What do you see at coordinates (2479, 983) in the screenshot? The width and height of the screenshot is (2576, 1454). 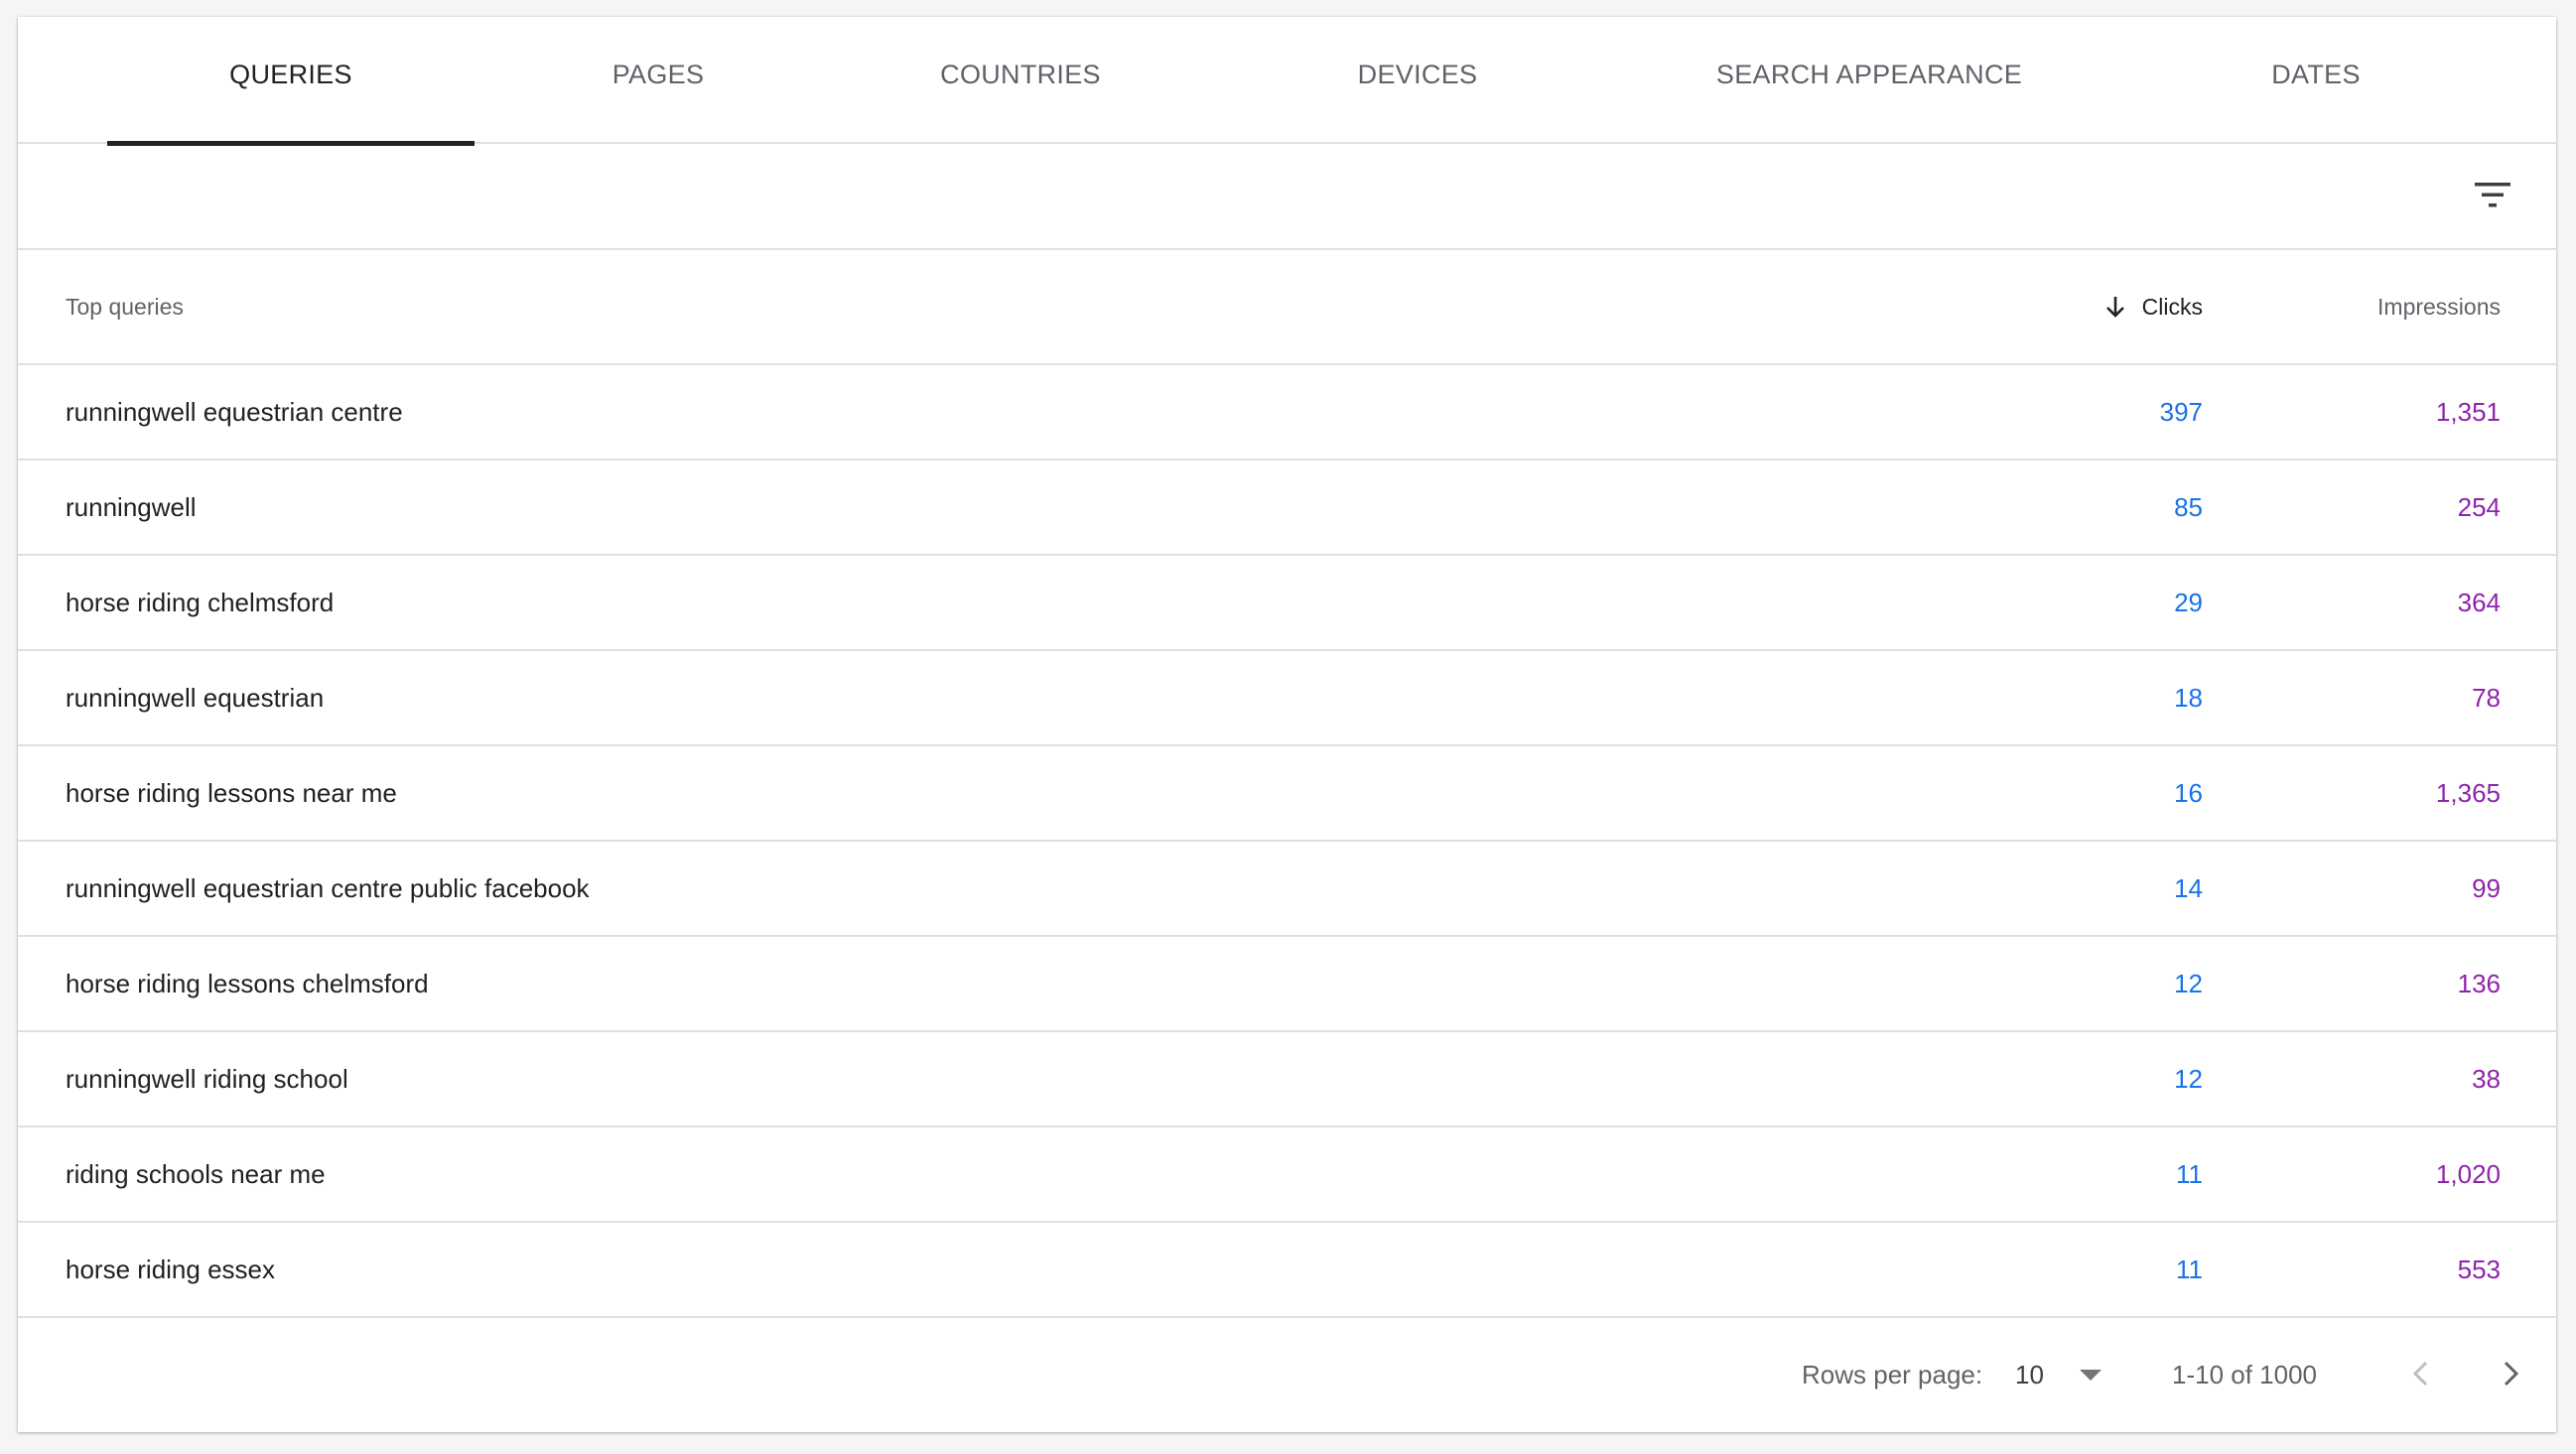 I see `impressions-cell: 136` at bounding box center [2479, 983].